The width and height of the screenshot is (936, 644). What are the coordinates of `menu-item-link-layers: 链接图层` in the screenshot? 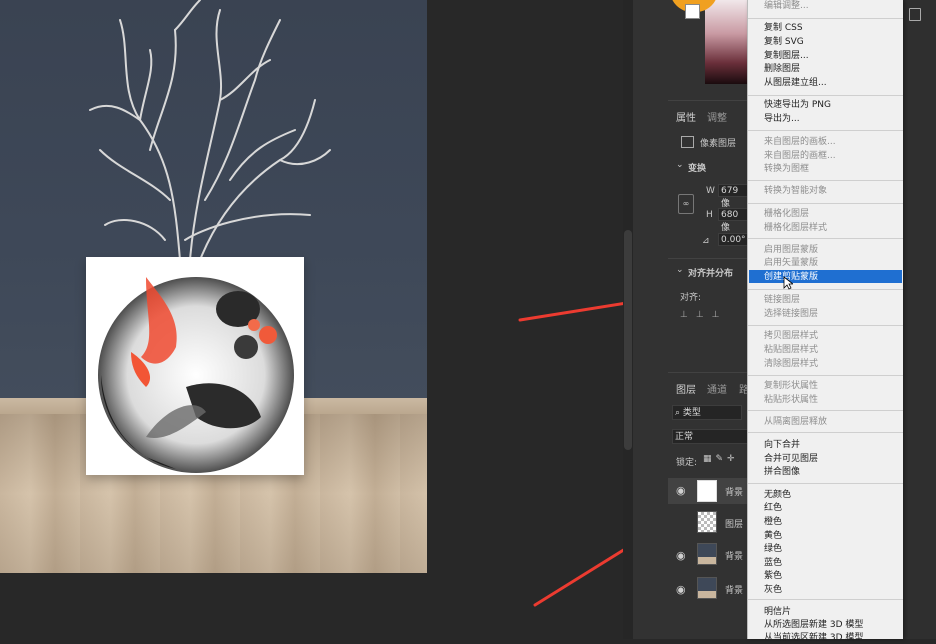 It's located at (782, 300).